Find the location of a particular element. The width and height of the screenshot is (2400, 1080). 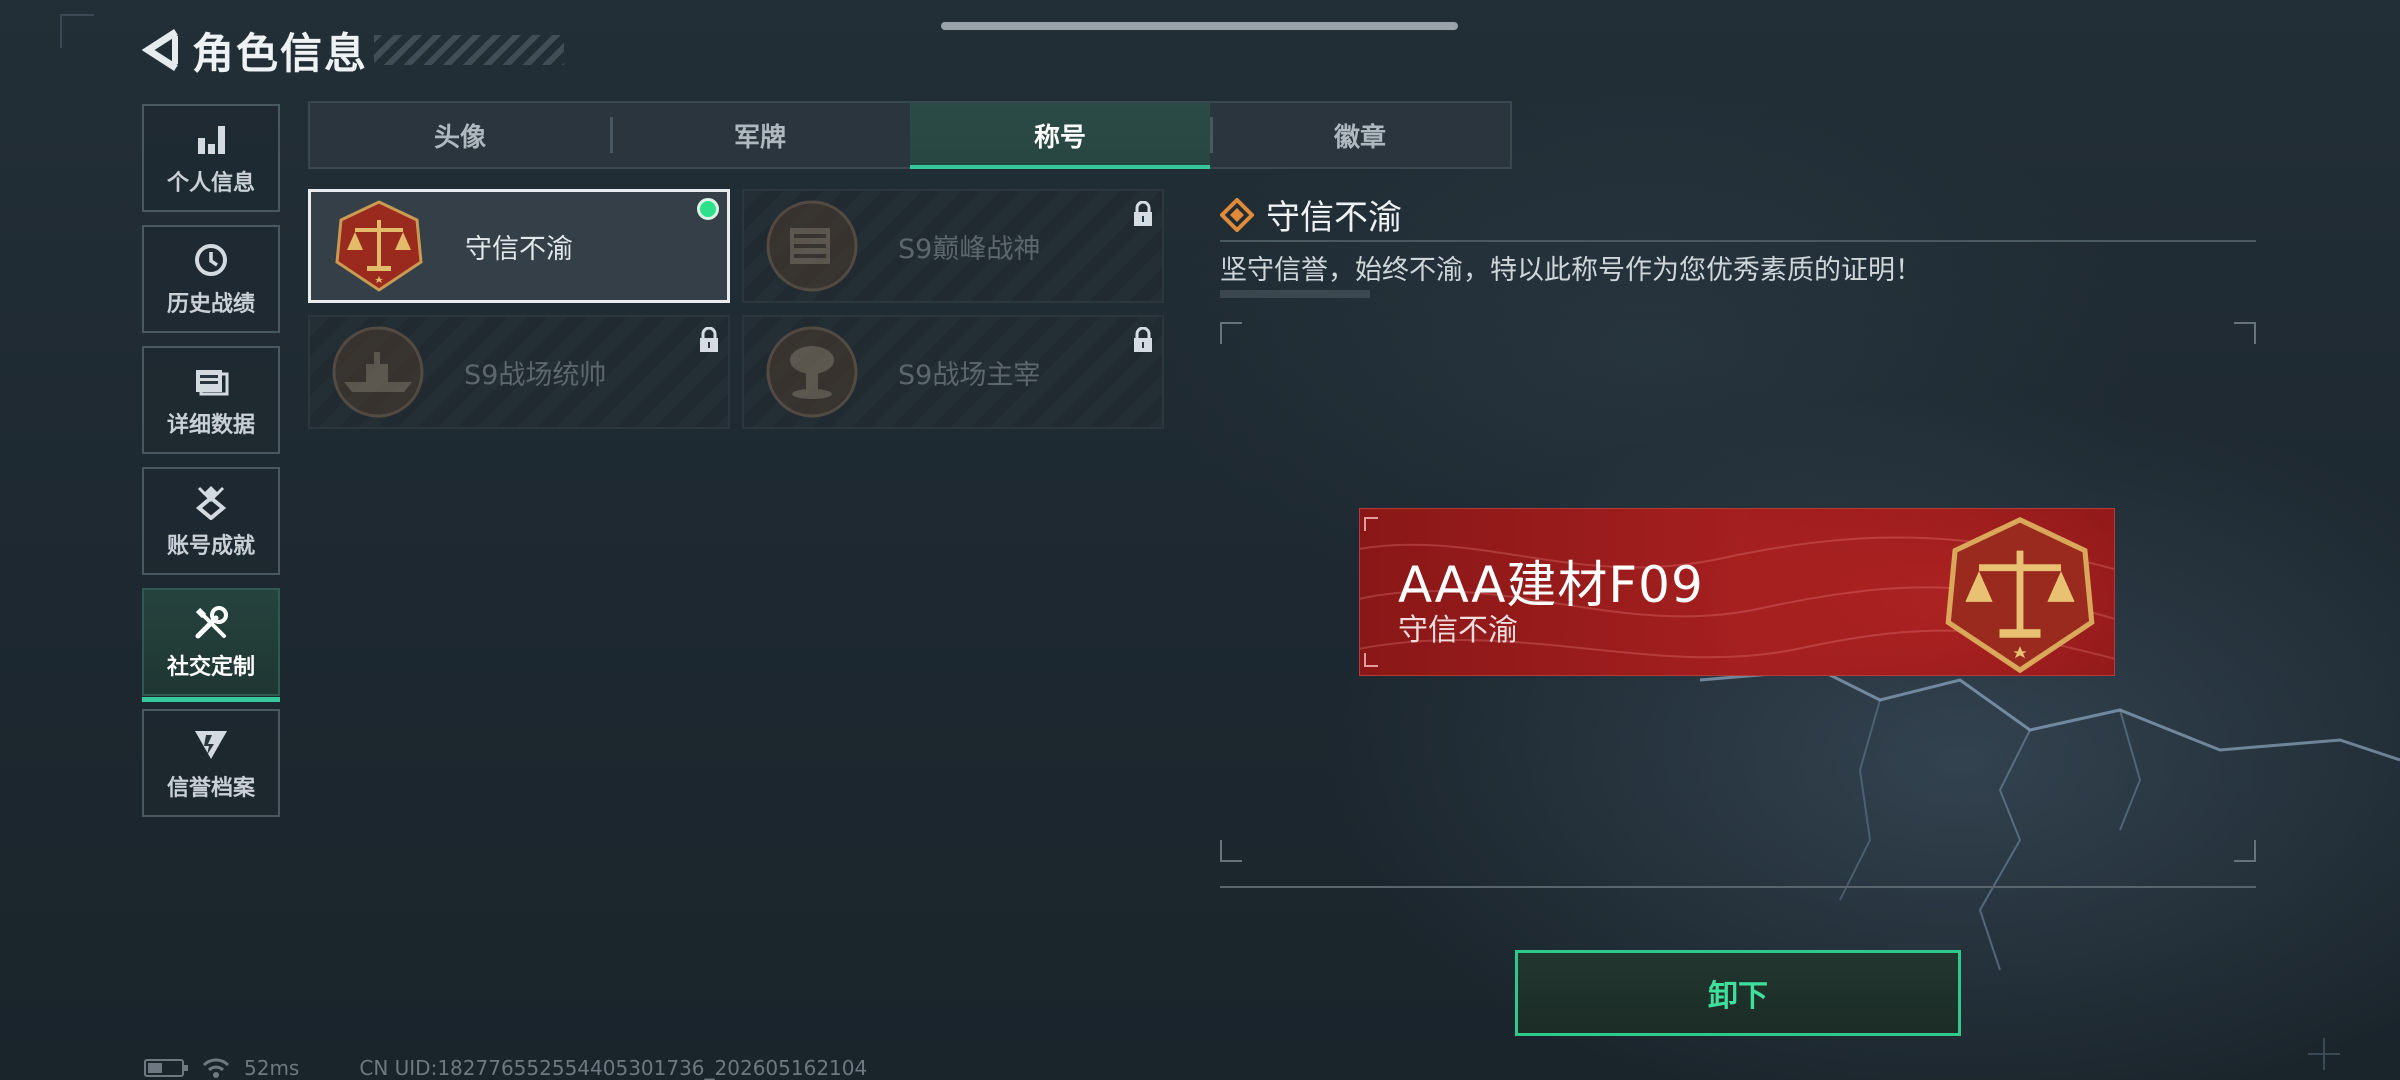

folder-icon is located at coordinates (212, 383).